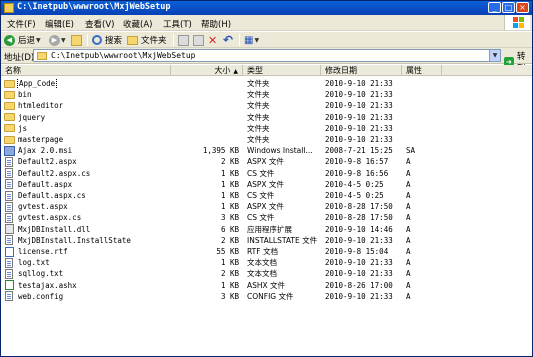 Image resolution: width=533 pixels, height=357 pixels. Describe the element at coordinates (257, 40) in the screenshot. I see `chevron-down-icon: ▼` at that location.